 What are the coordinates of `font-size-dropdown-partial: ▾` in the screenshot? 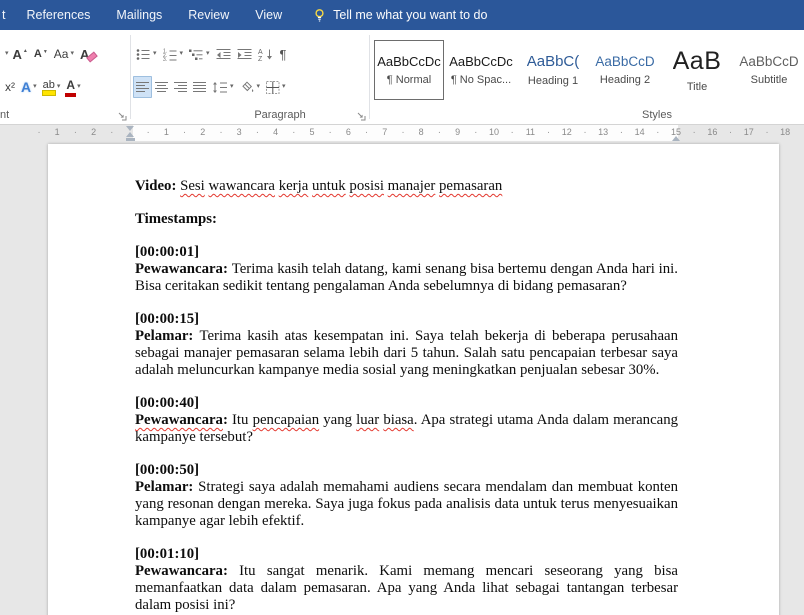 It's located at (6, 54).